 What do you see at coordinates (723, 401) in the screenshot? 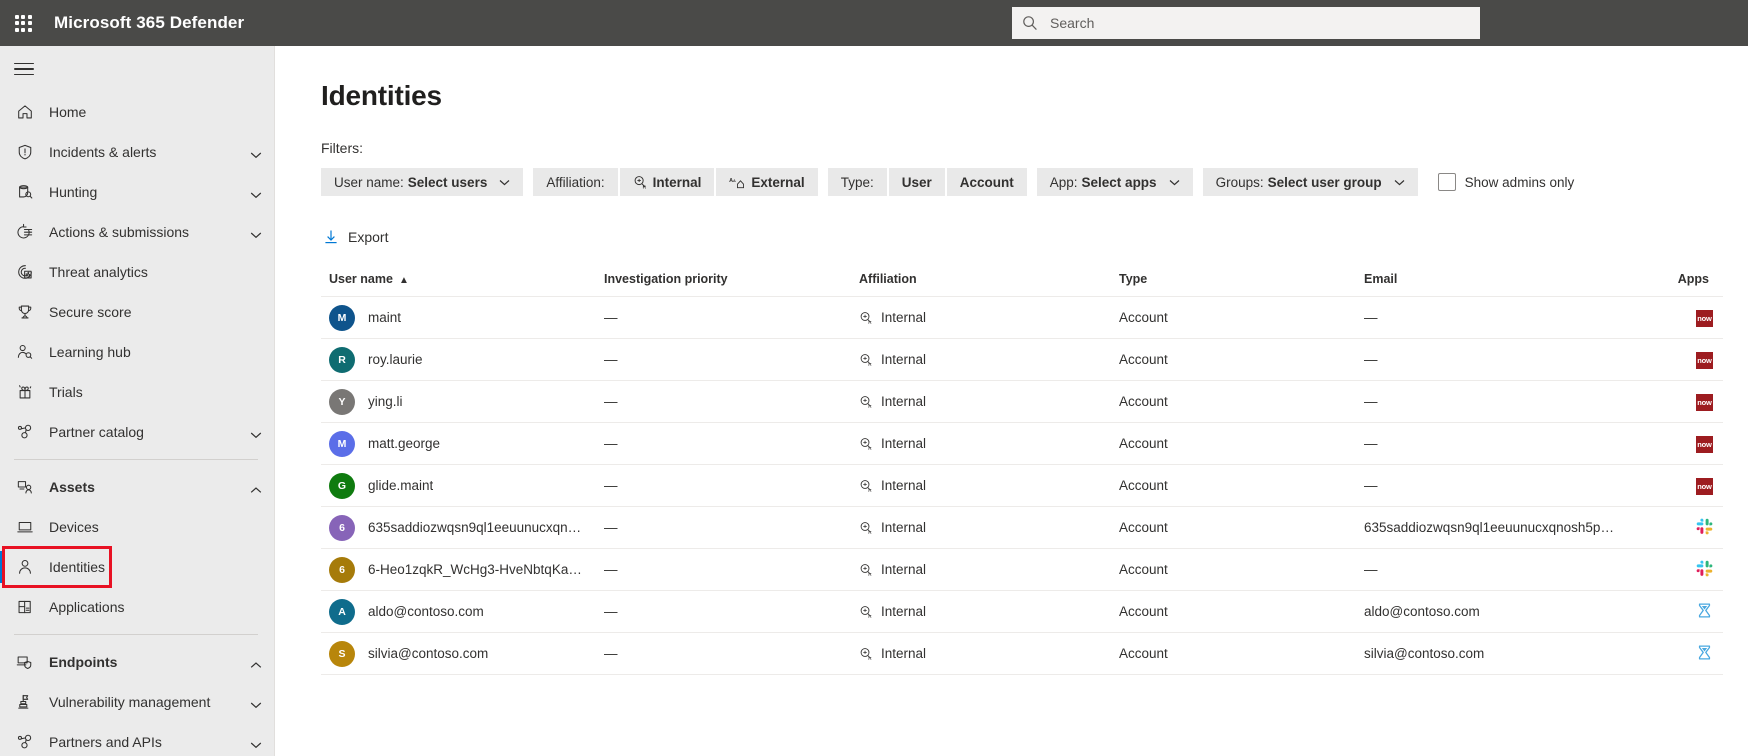
I see `cell-investigation-priority: —` at bounding box center [723, 401].